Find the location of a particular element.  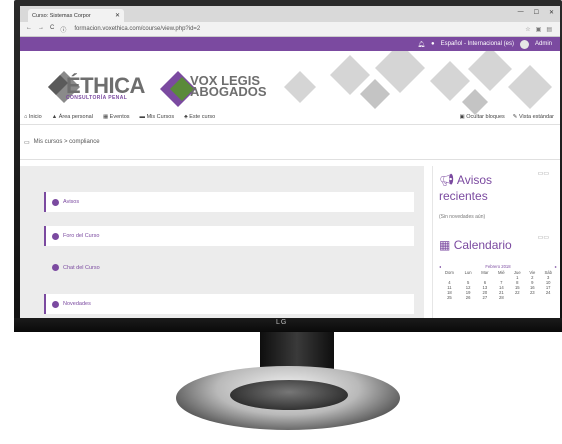

browser-tab: Curso: Sistemas Corpor ✕ is located at coordinates (76, 15).